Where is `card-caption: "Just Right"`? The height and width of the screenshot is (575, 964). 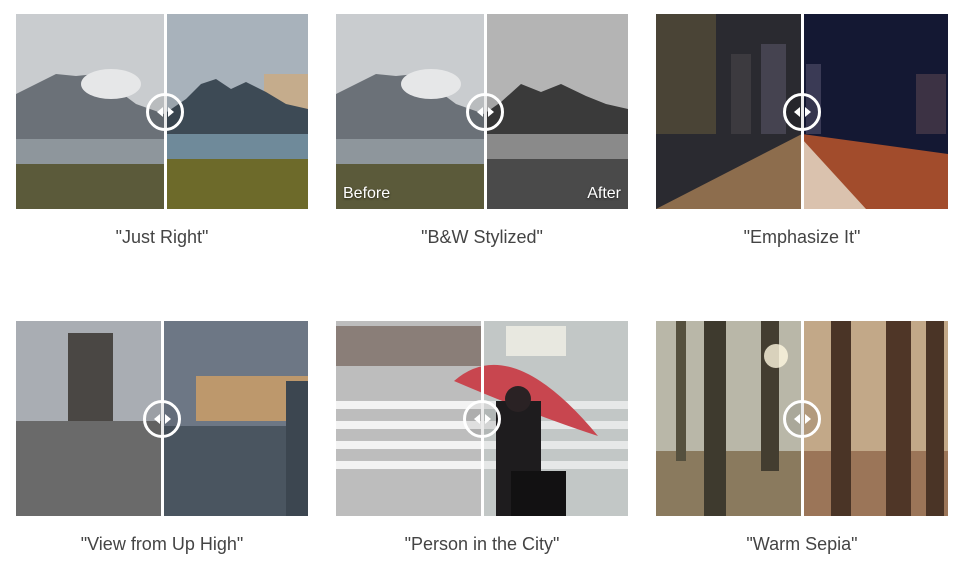 card-caption: "Just Right" is located at coordinates (162, 237).